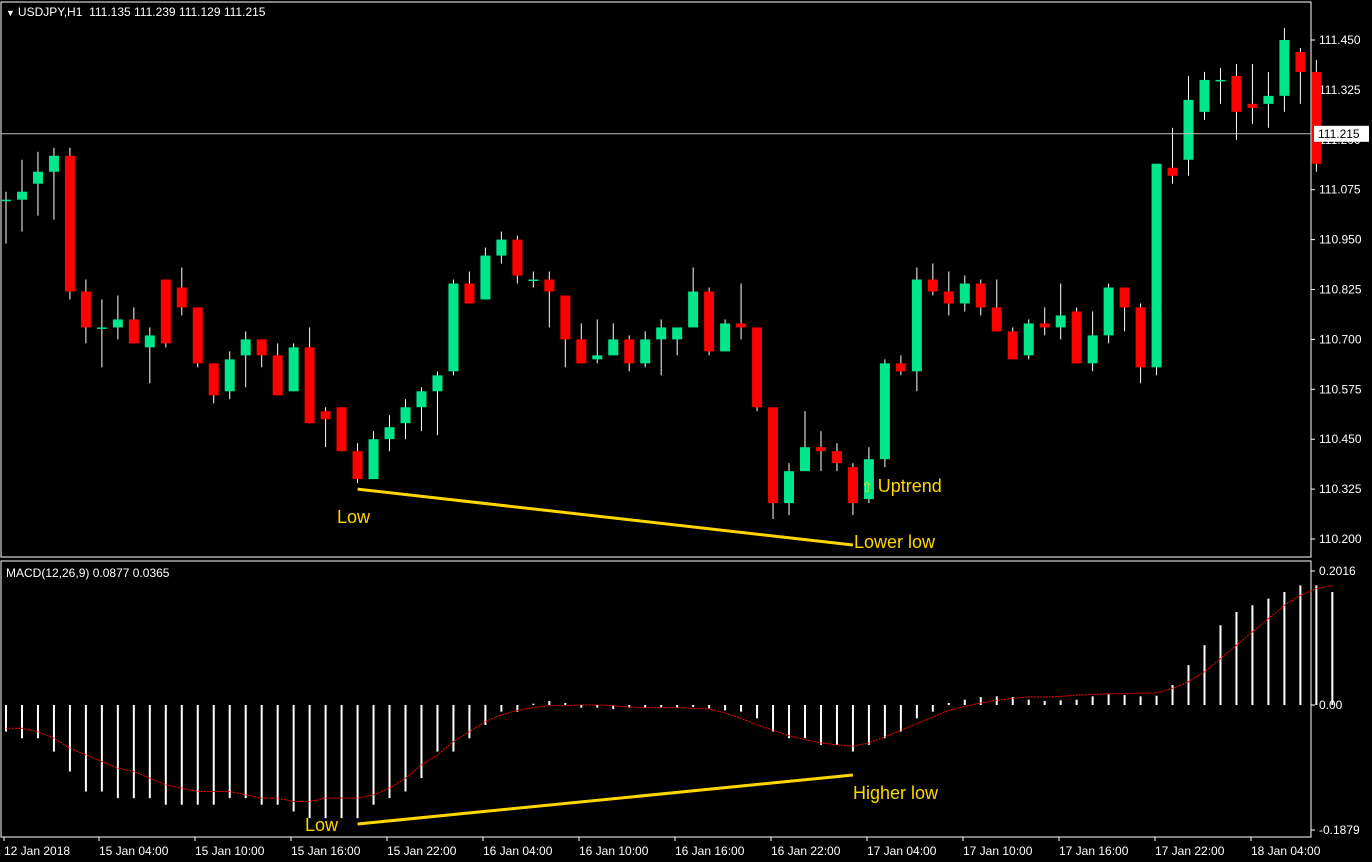 Image resolution: width=1372 pixels, height=862 pixels. I want to click on time-tick-label: 15 Jan 22:00, so click(422, 851).